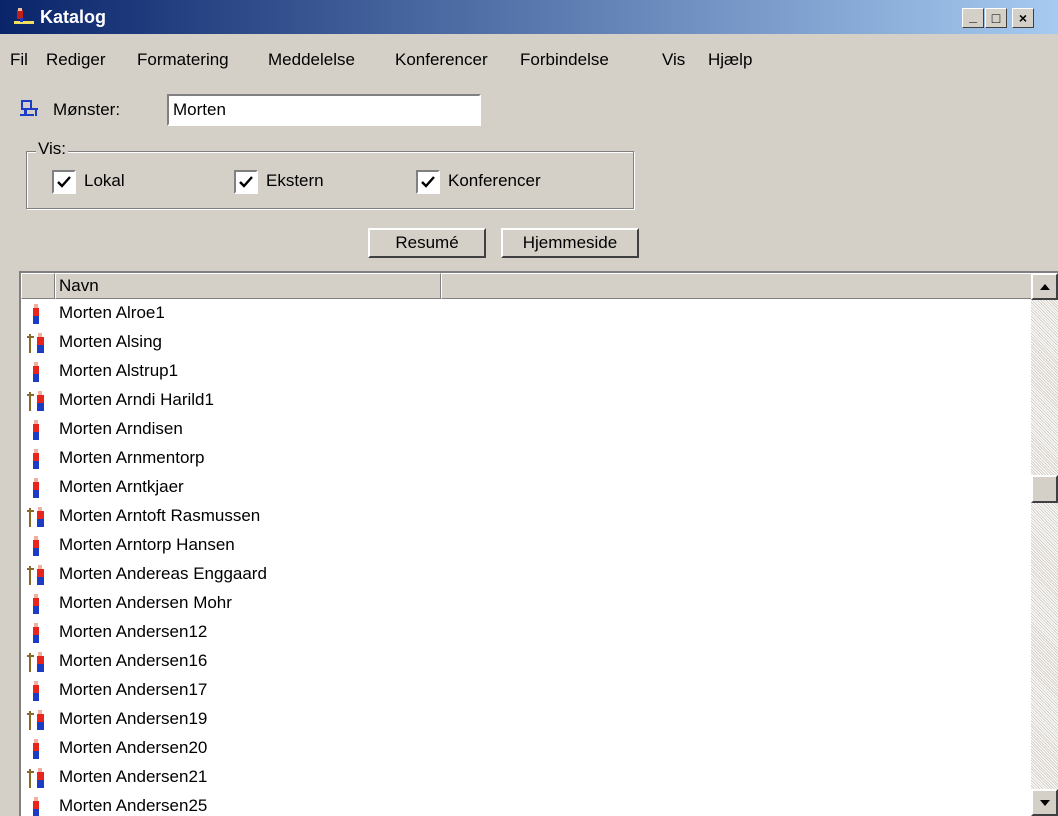  Describe the element at coordinates (145, 602) in the screenshot. I see `list-item-name: Morten Andersen Mohr` at that location.